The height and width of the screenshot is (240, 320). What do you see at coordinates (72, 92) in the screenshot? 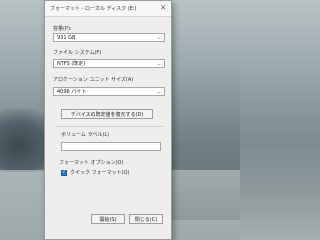
I see `allocation-value: 4096 バイト` at bounding box center [72, 92].